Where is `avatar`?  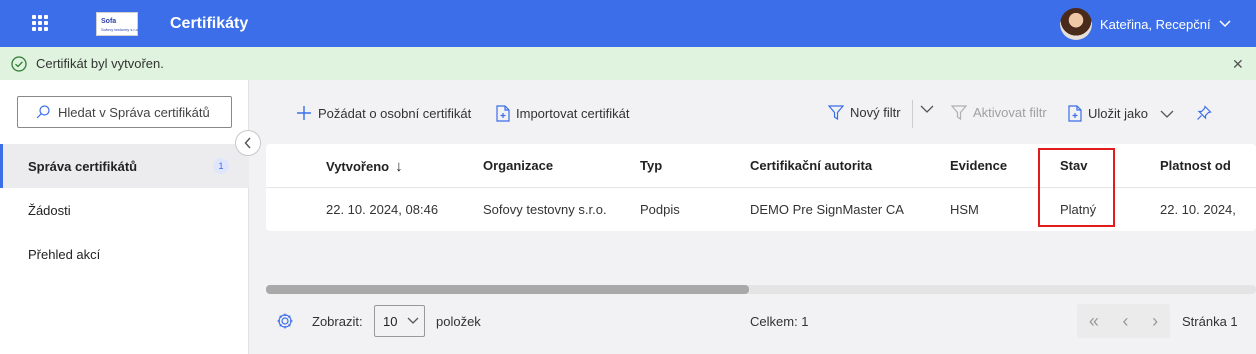 avatar is located at coordinates (1076, 24).